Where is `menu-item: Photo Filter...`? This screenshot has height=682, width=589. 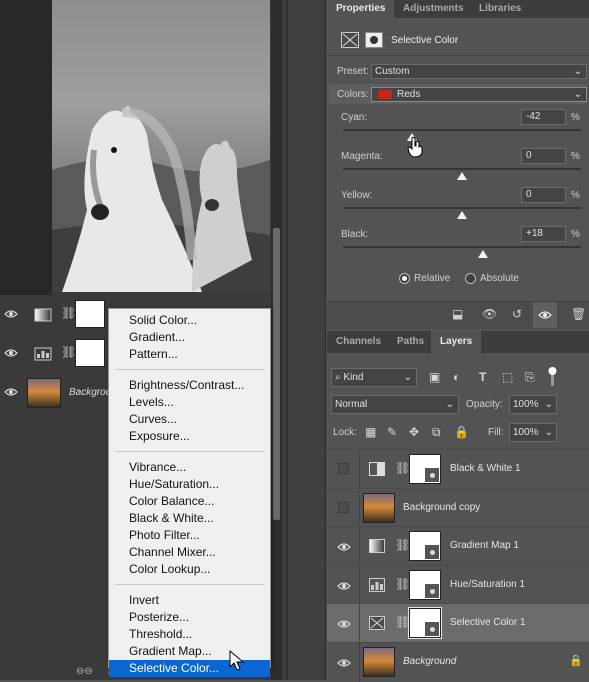
menu-item: Photo Filter... is located at coordinates (189, 535).